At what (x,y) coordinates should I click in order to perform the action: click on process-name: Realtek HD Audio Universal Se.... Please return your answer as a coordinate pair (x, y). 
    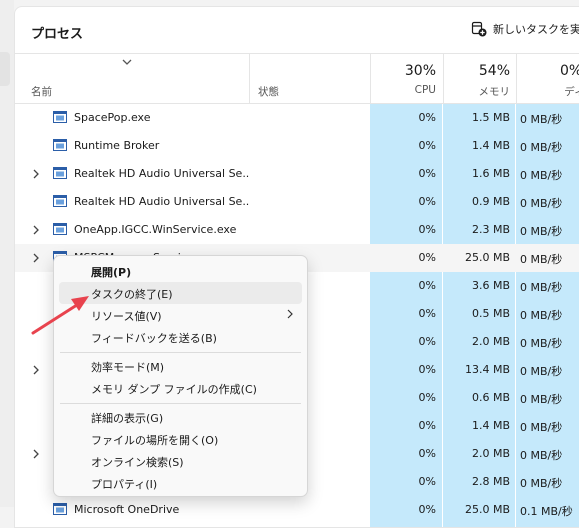
    Looking at the image, I should click on (161, 173).